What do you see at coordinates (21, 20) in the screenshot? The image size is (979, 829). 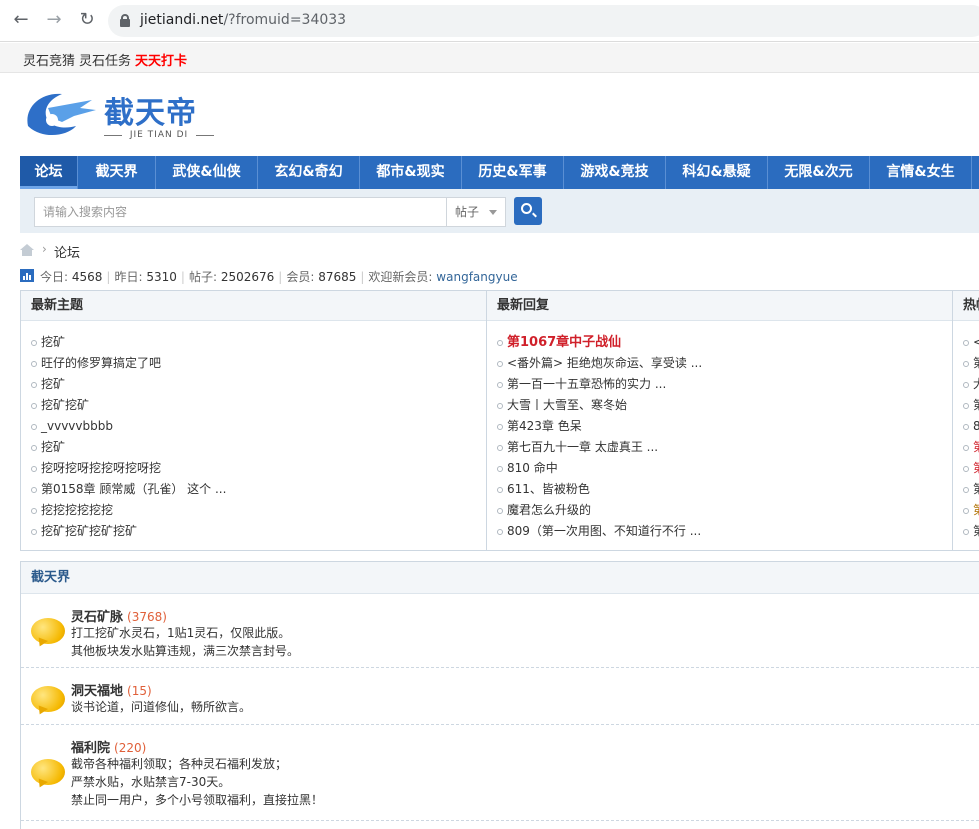 I see `back-arrow-icon: ←` at bounding box center [21, 20].